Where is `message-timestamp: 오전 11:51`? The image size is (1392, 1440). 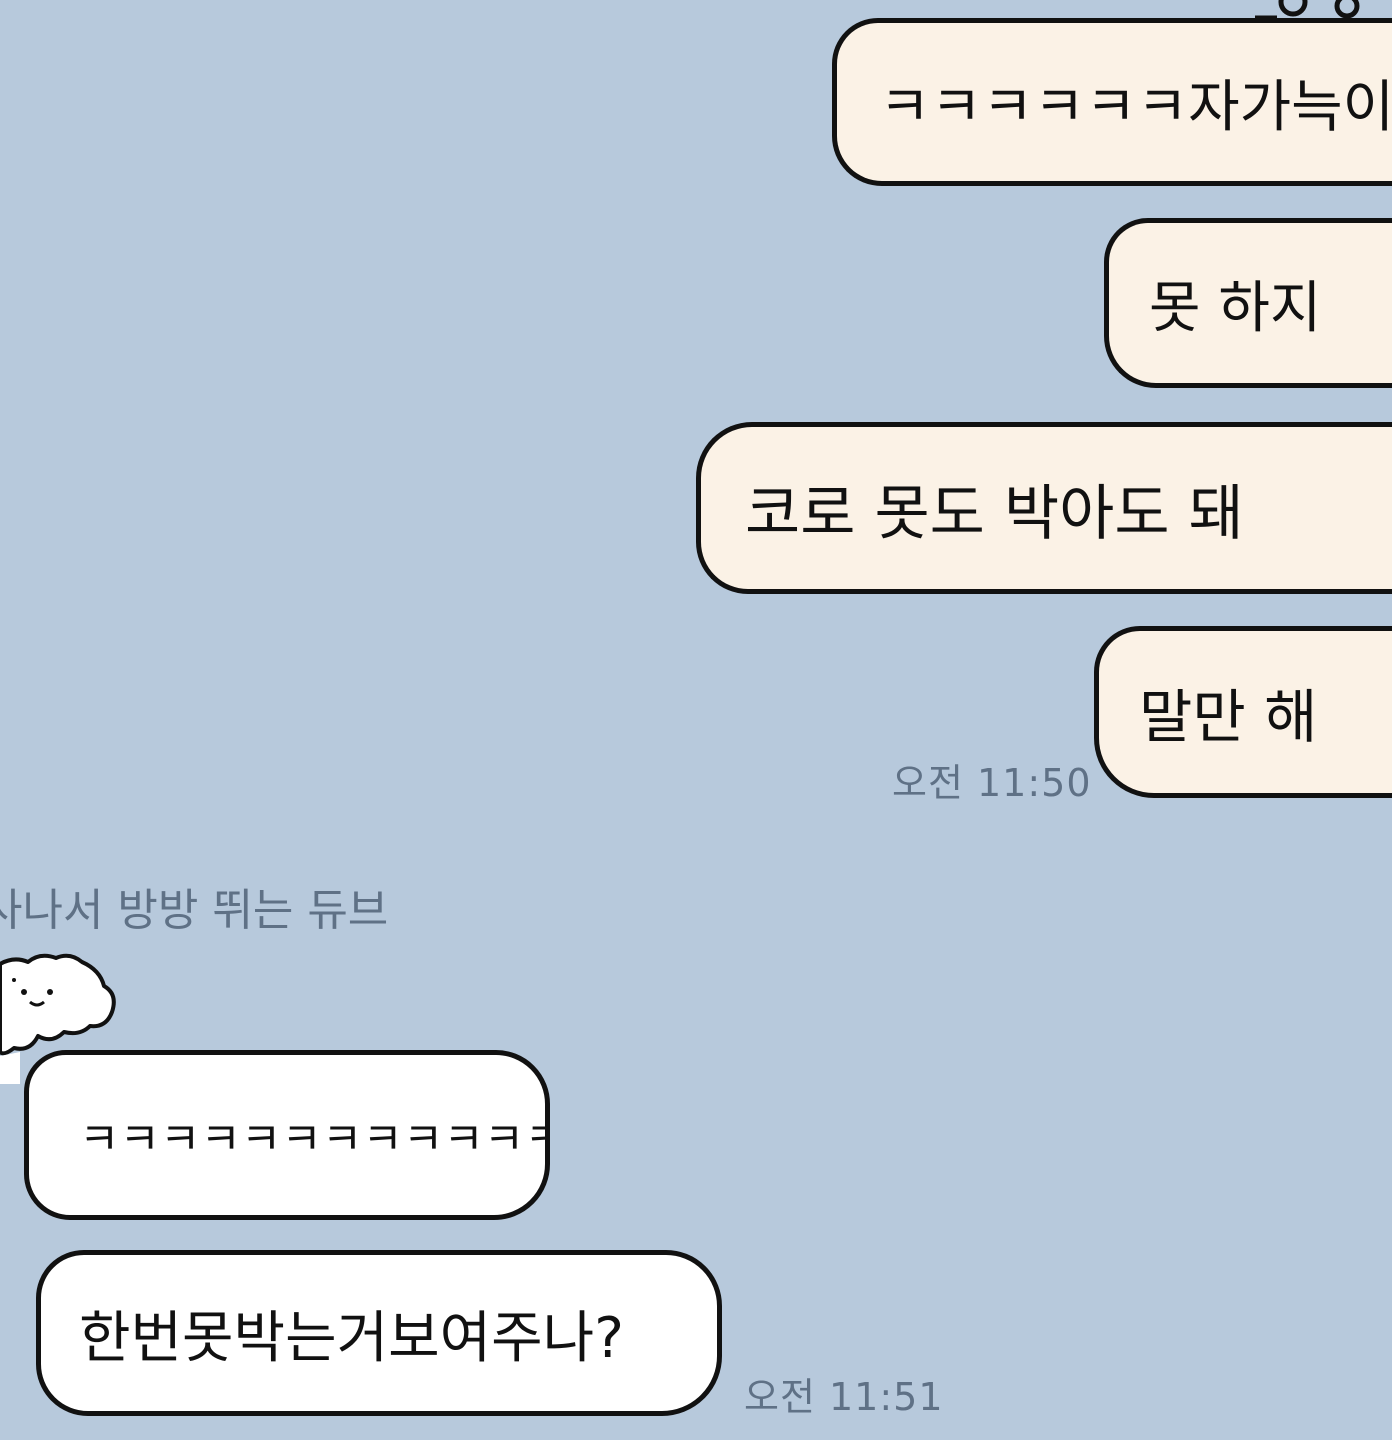
message-timestamp: 오전 11:51 is located at coordinates (844, 1397).